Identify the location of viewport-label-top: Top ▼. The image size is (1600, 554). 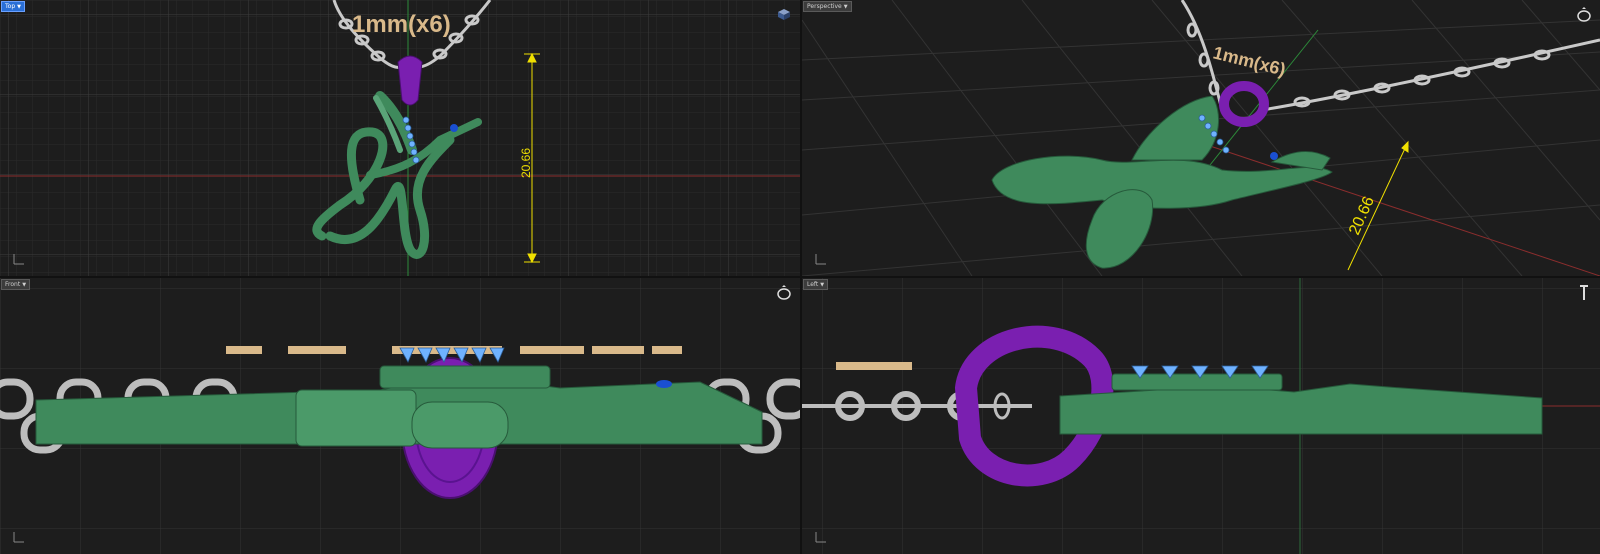
(13, 6).